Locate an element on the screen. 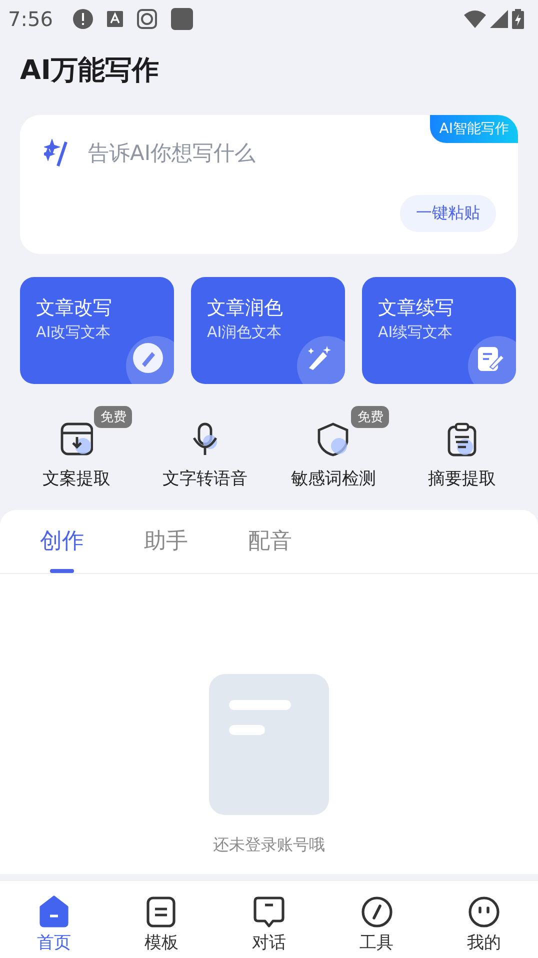  tab: 创作 is located at coordinates (62, 541).